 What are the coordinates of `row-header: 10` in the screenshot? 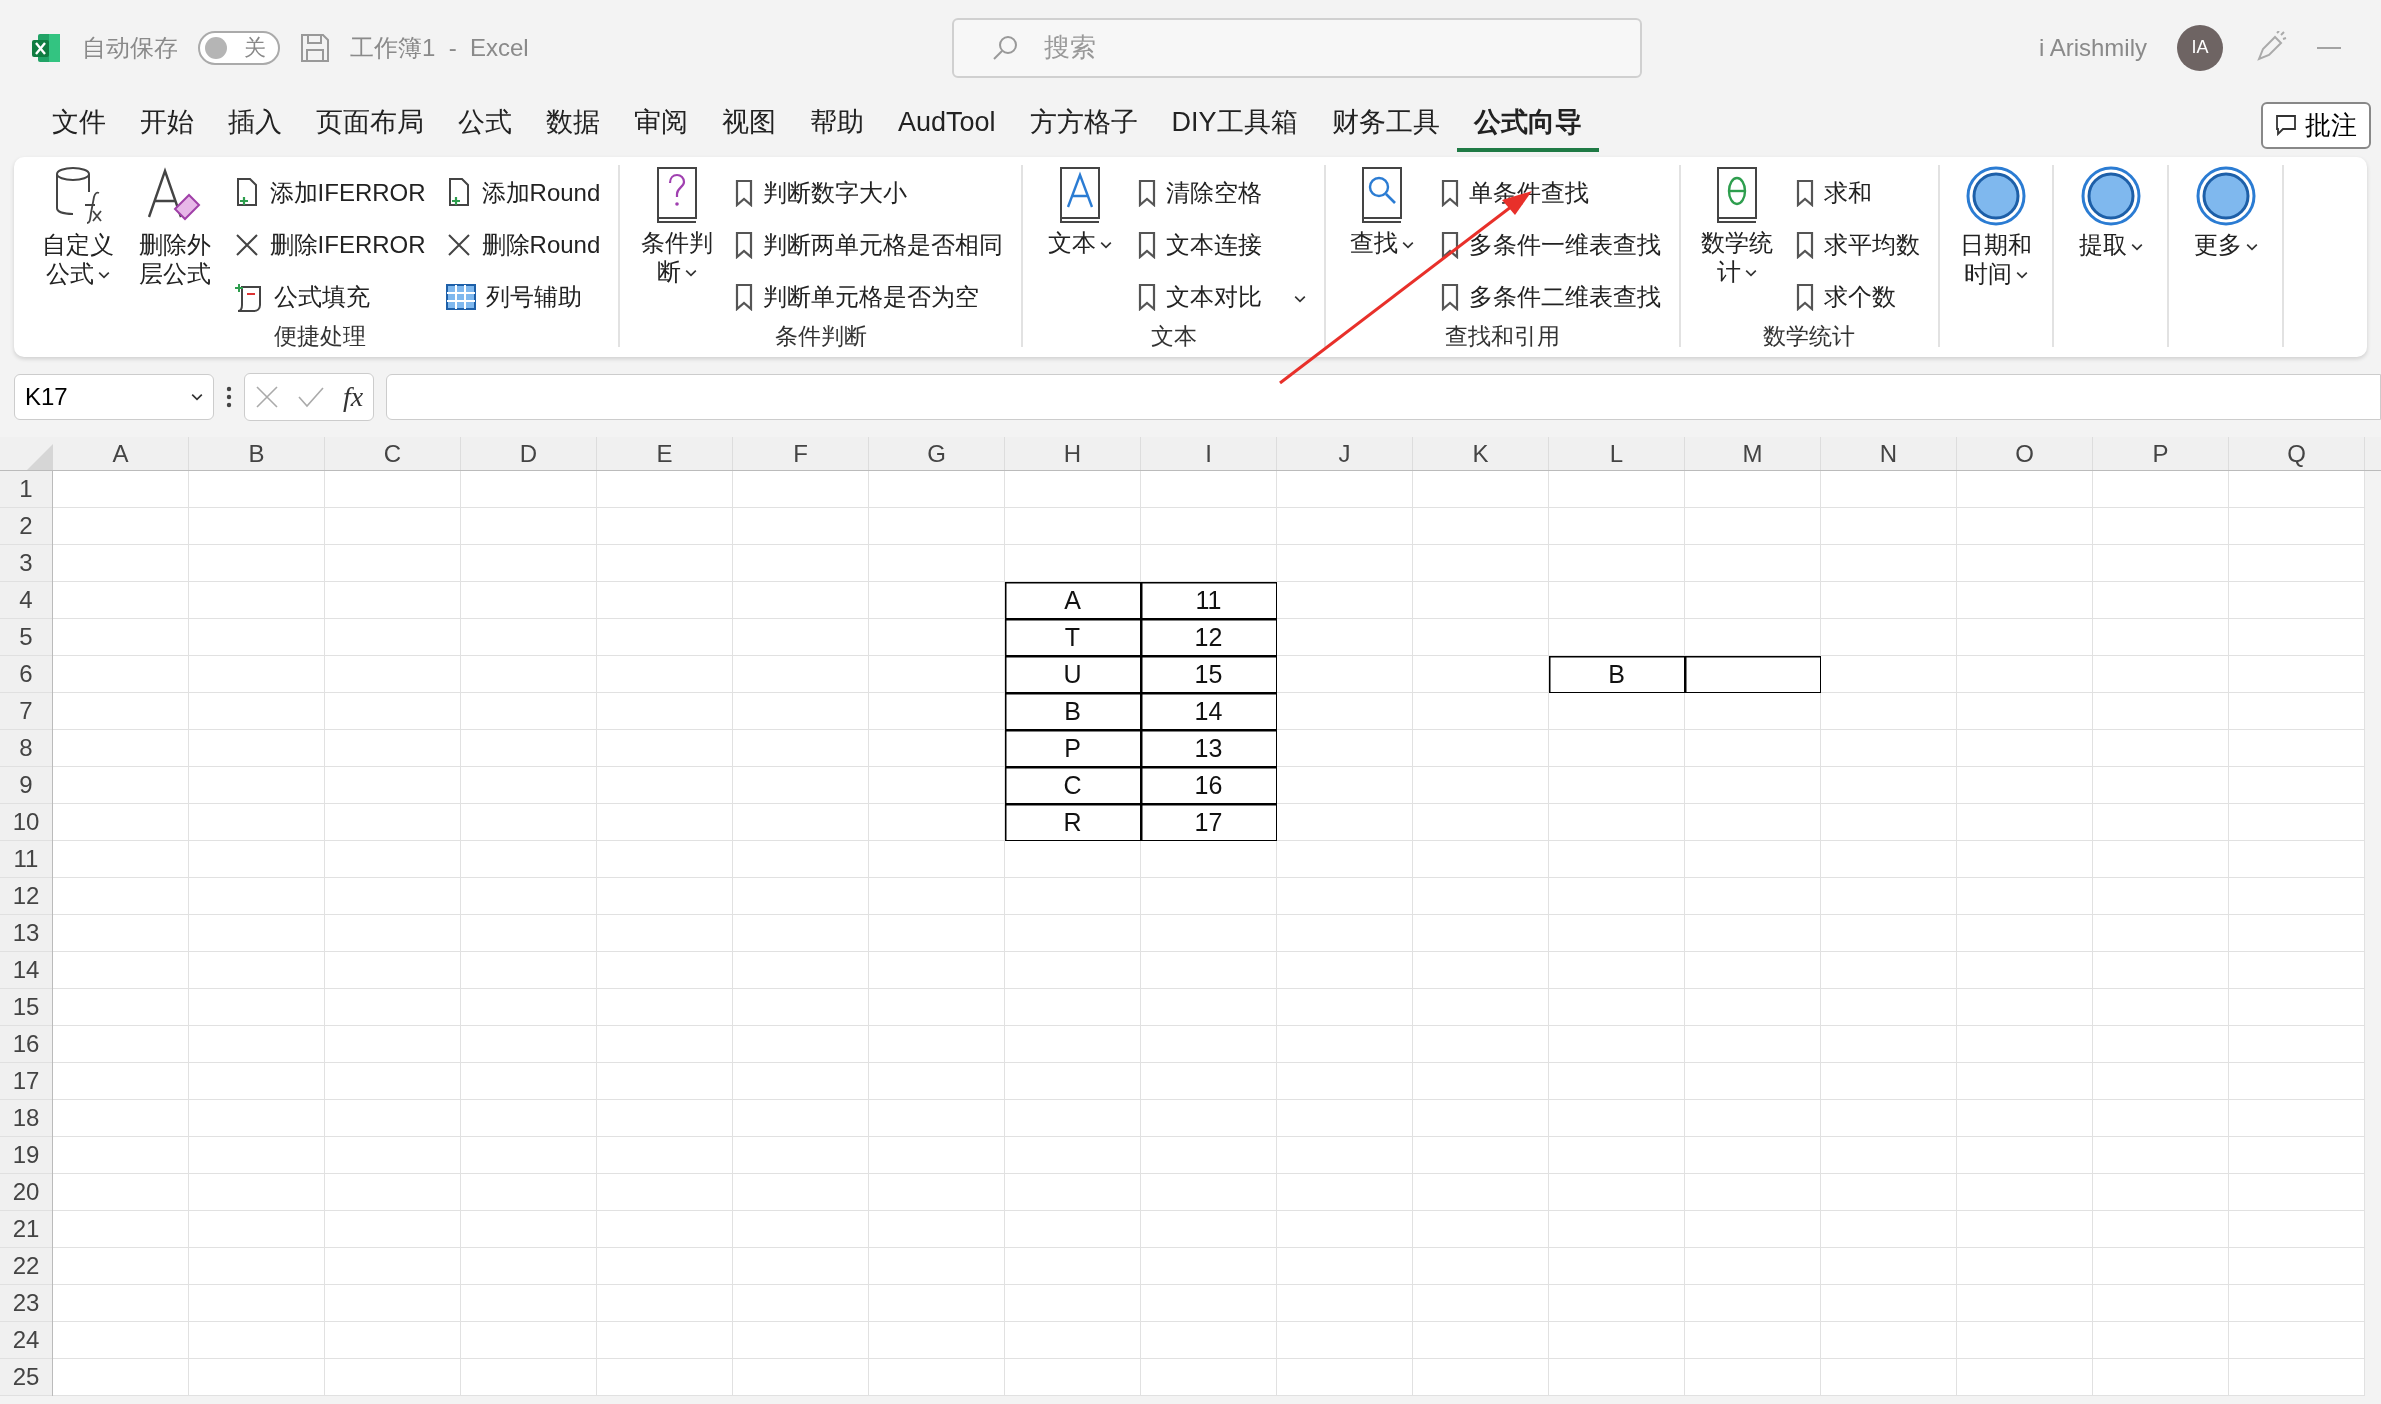 It's located at (26, 822).